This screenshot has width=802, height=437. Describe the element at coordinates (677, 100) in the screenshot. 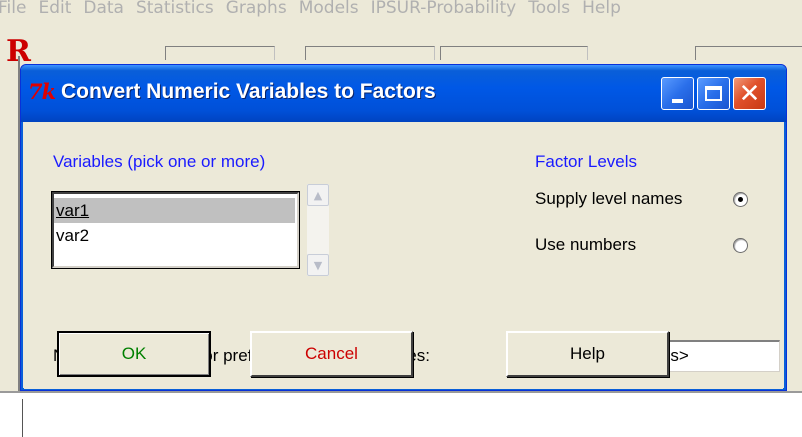

I see `minimize-icon` at that location.